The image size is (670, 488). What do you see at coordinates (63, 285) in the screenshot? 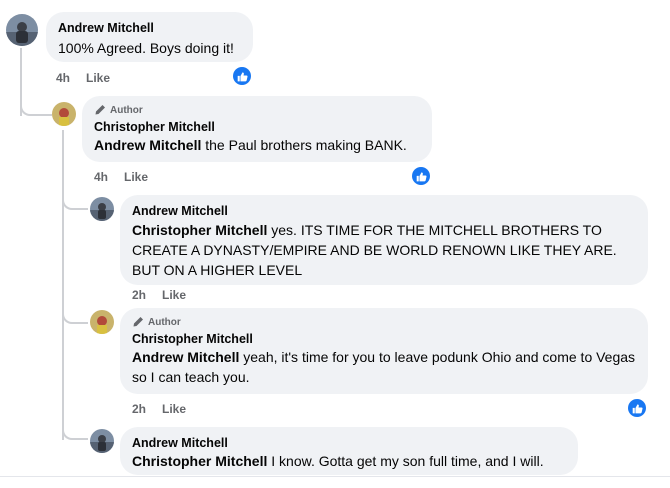
I see `thread-line-reply` at bounding box center [63, 285].